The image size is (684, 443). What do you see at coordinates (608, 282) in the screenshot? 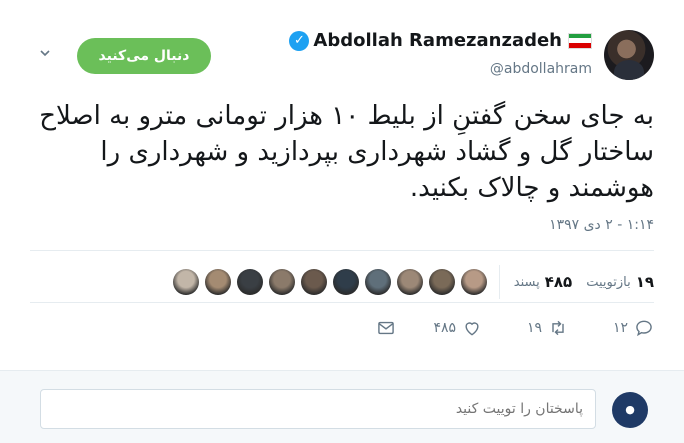
I see `retweets-label: بازتوییت` at bounding box center [608, 282].